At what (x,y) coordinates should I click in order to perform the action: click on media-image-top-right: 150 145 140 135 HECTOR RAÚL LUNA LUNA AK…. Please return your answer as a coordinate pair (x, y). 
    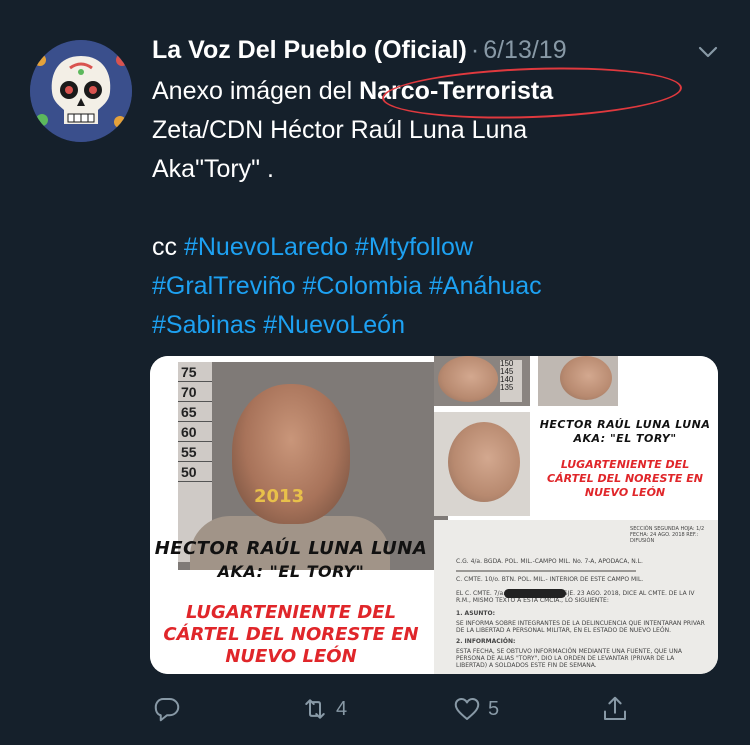
    Looking at the image, I should click on (576, 436).